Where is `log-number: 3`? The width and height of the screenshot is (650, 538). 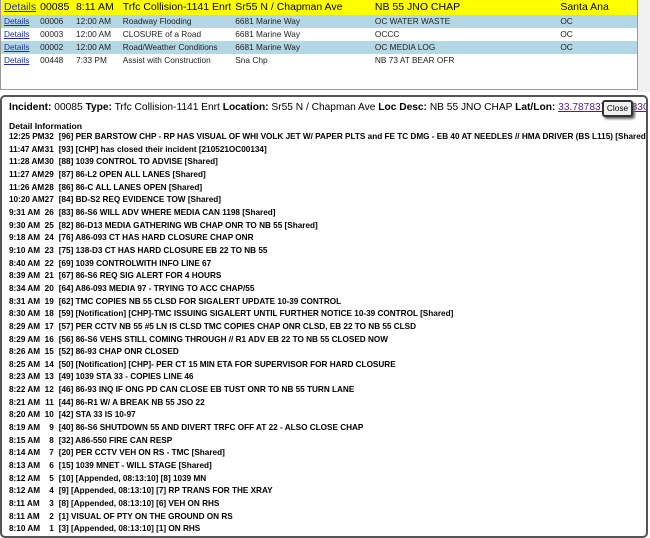
log-number: 3 is located at coordinates (51, 504).